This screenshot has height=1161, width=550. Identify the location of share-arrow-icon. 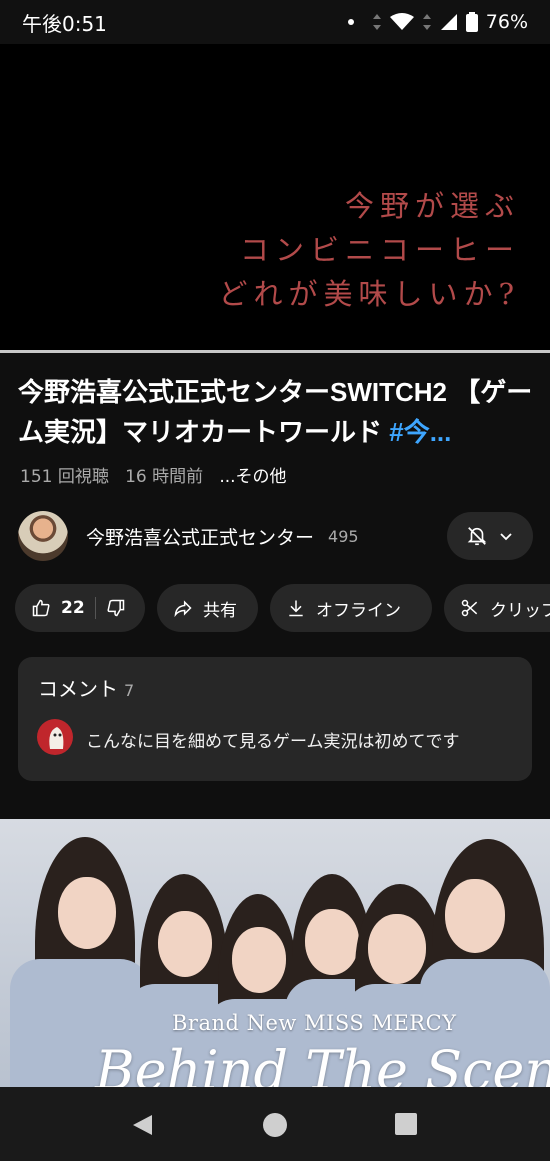
(183, 609).